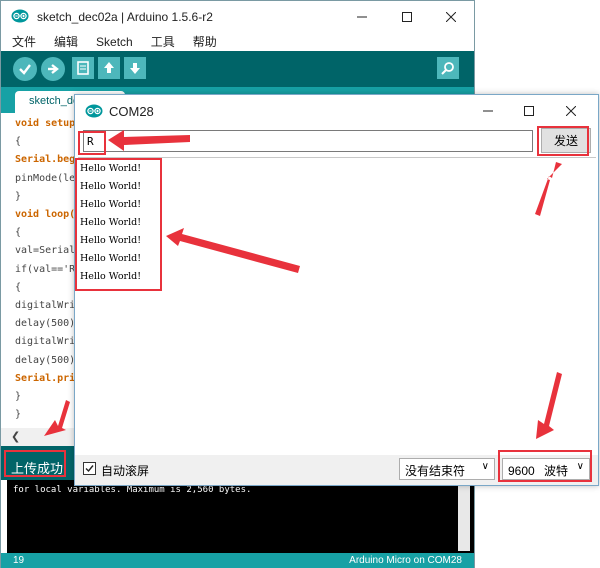  I want to click on menu-file: 文件, so click(22, 42).